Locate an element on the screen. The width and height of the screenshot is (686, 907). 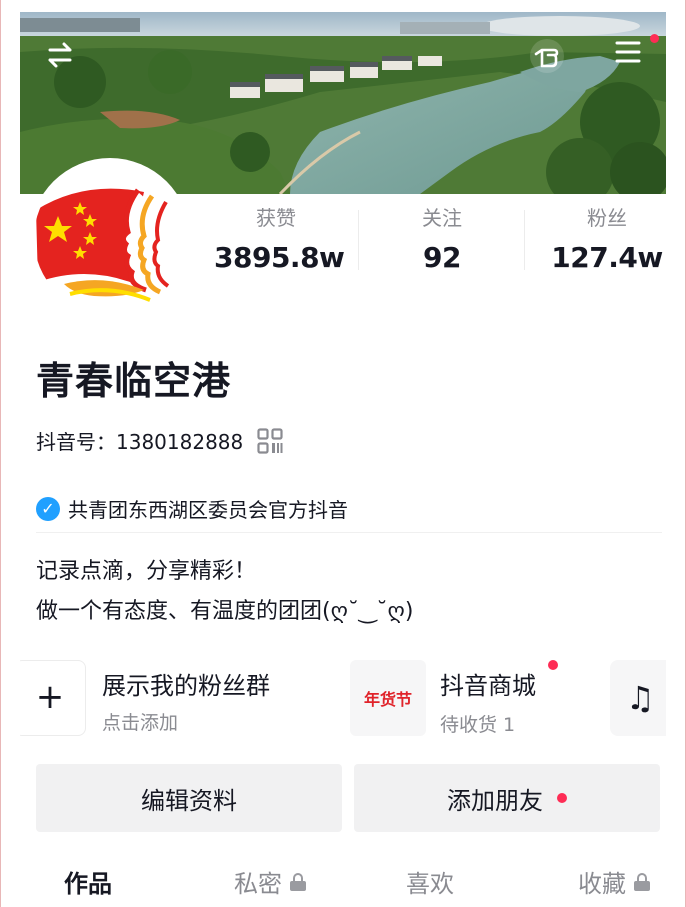
tab-favorites-label: 收藏 is located at coordinates (602, 884).